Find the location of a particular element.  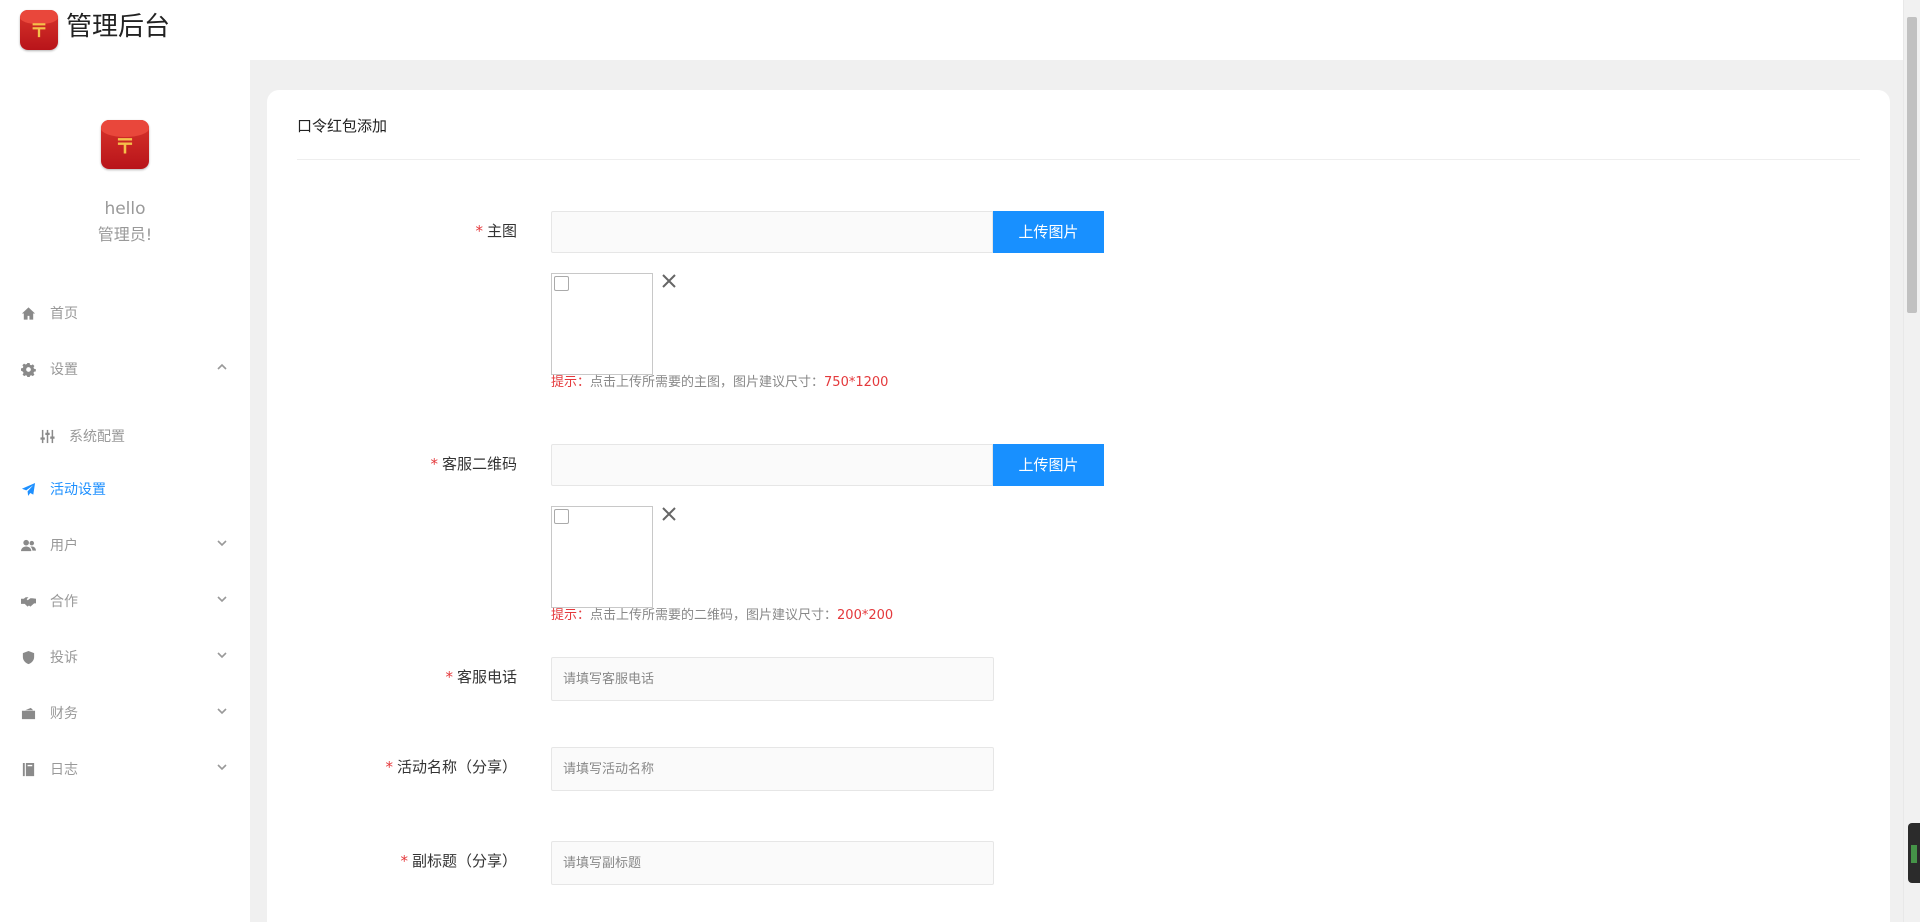

hint-size: 750*1200 is located at coordinates (856, 382).